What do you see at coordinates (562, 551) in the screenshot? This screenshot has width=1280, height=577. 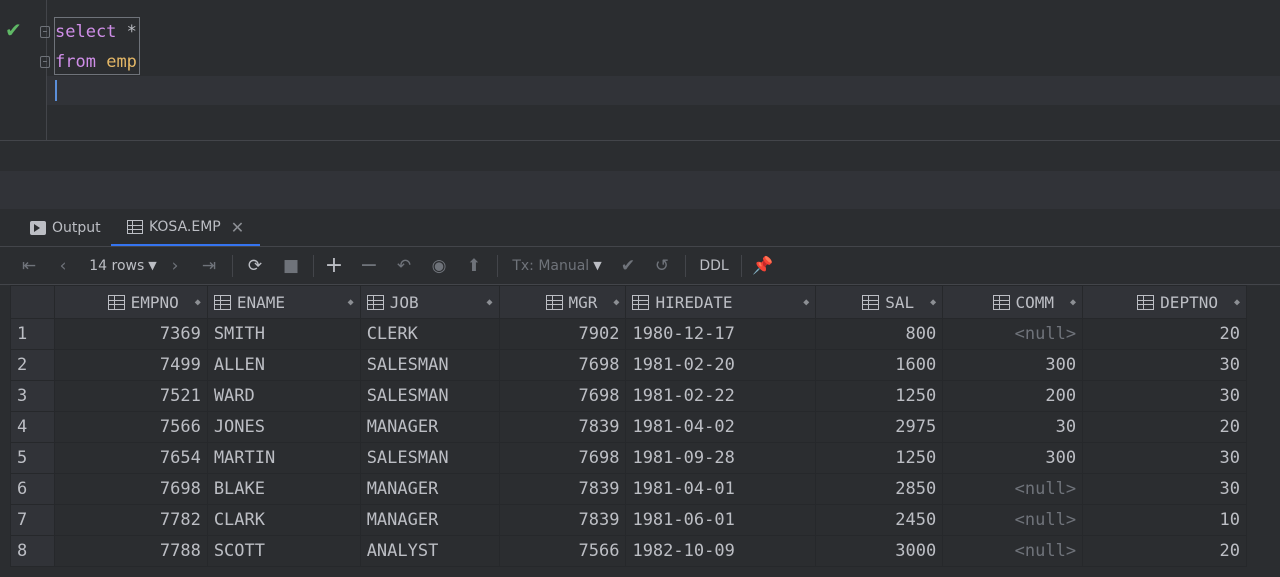 I see `table-cell: 7566` at bounding box center [562, 551].